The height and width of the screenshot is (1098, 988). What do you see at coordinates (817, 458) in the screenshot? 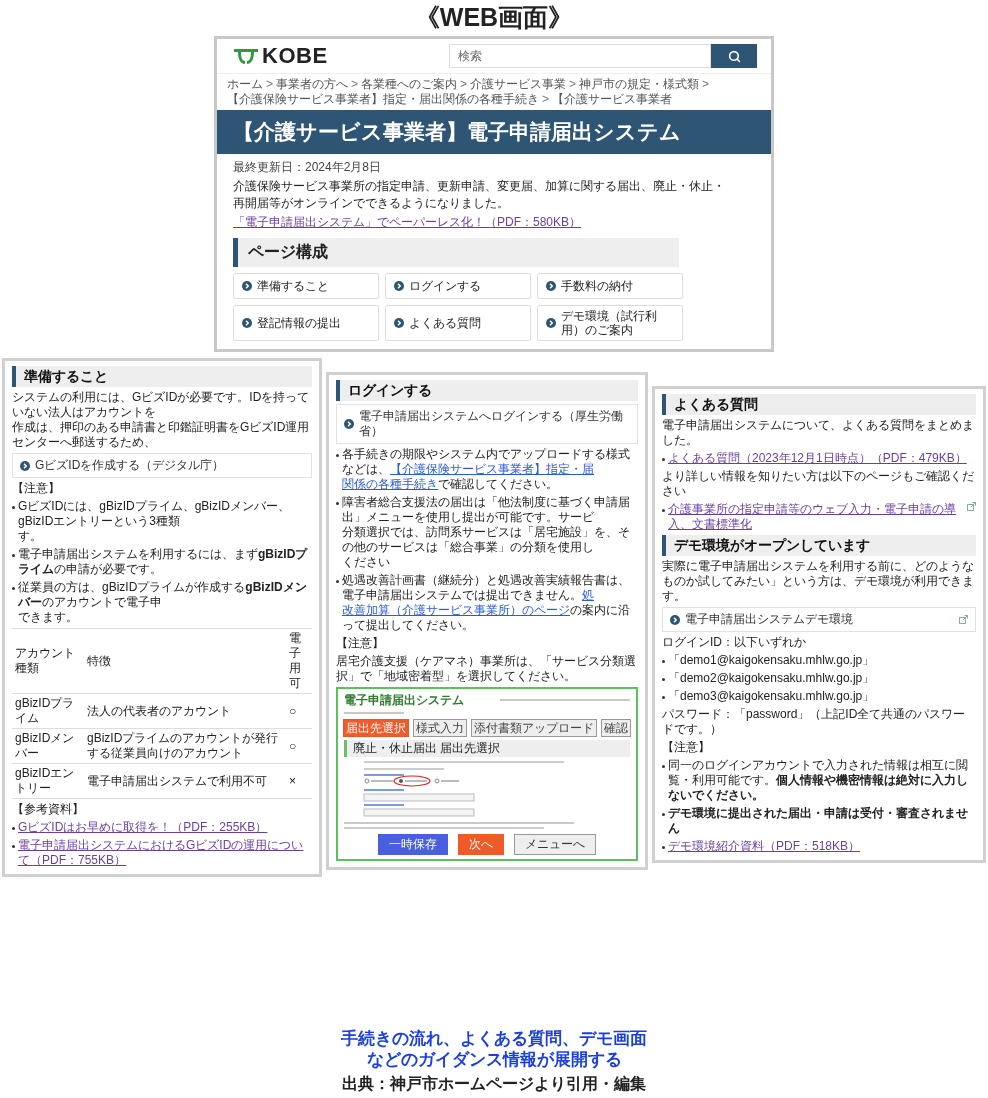
I see `document-link: よくある質問（2023年12月1日時点）（PDF：479KB）` at bounding box center [817, 458].